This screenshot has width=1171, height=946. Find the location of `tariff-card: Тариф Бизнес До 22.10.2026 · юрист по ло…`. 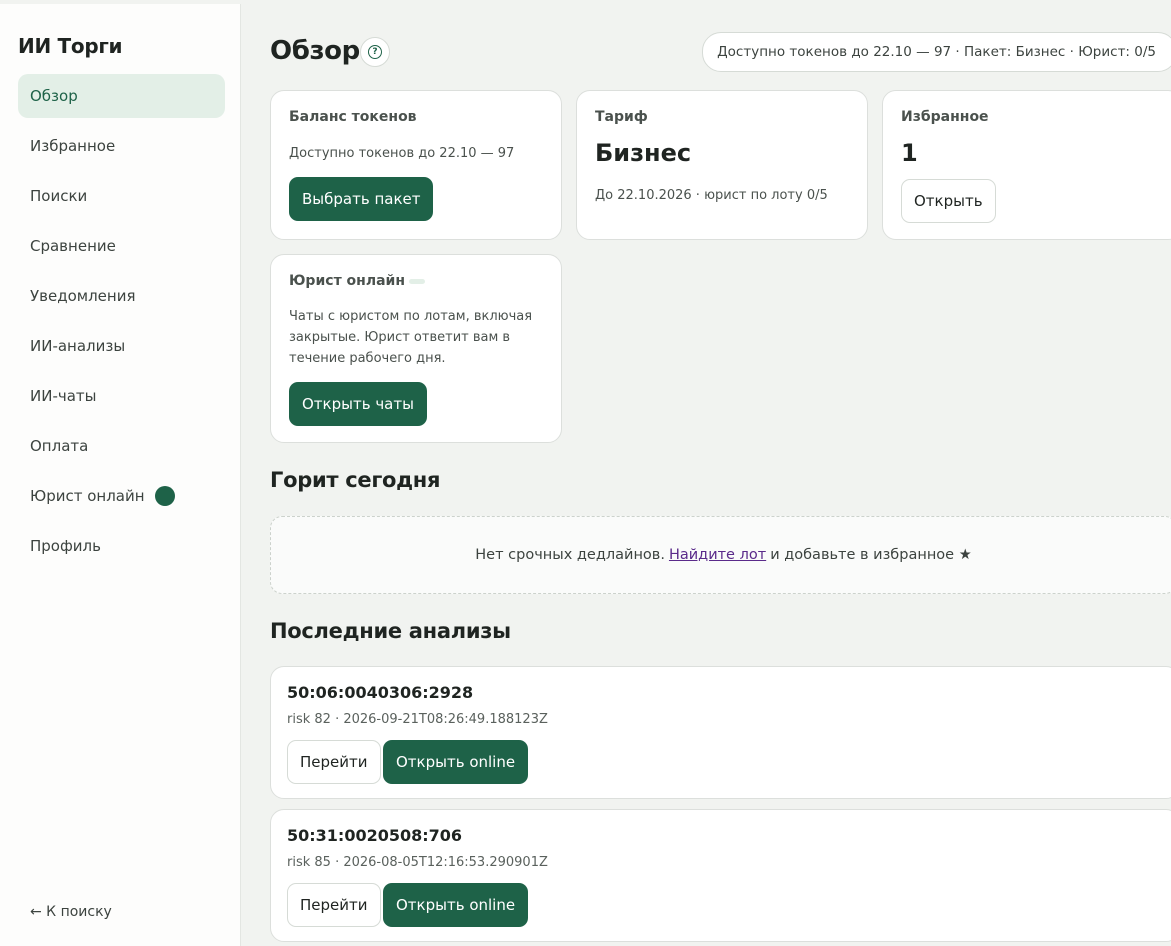

tariff-card: Тариф Бизнес До 22.10.2026 · юрист по ло… is located at coordinates (722, 165).